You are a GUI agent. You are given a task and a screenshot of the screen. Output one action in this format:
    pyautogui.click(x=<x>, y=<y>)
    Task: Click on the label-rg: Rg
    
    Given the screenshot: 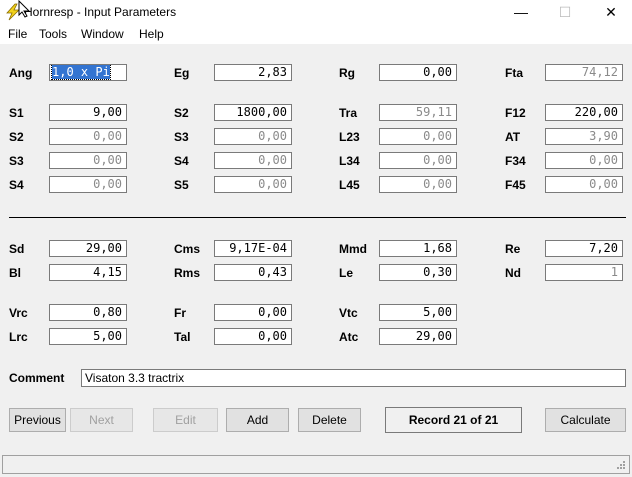 What is the action you would take?
    pyautogui.click(x=347, y=73)
    